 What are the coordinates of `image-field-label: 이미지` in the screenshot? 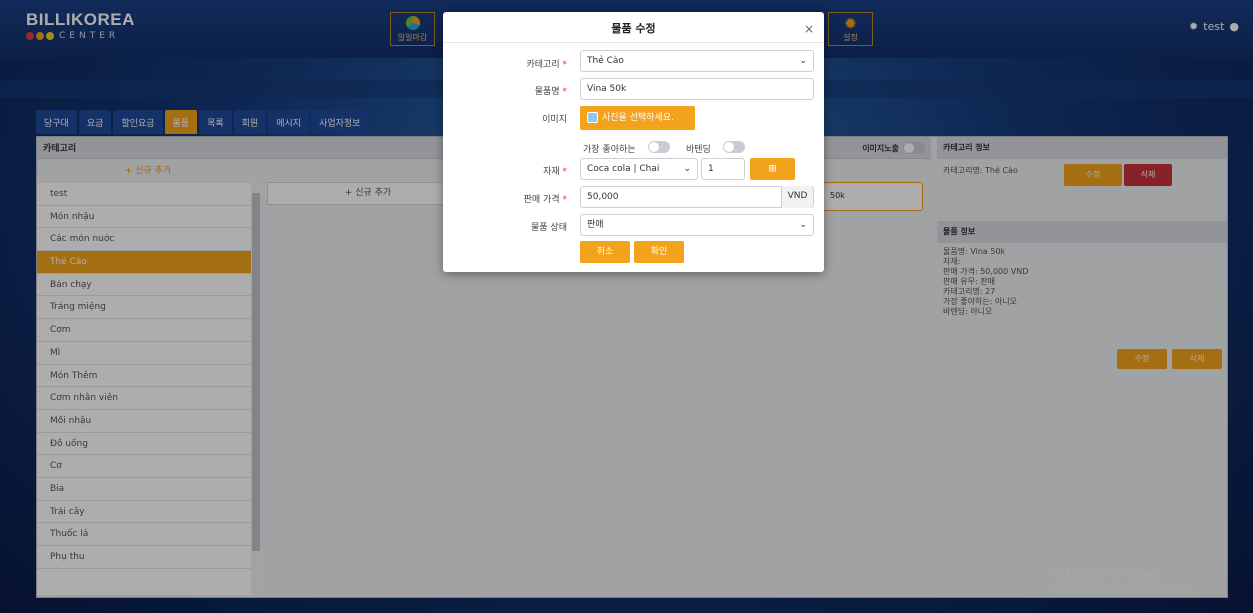 It's located at (554, 120).